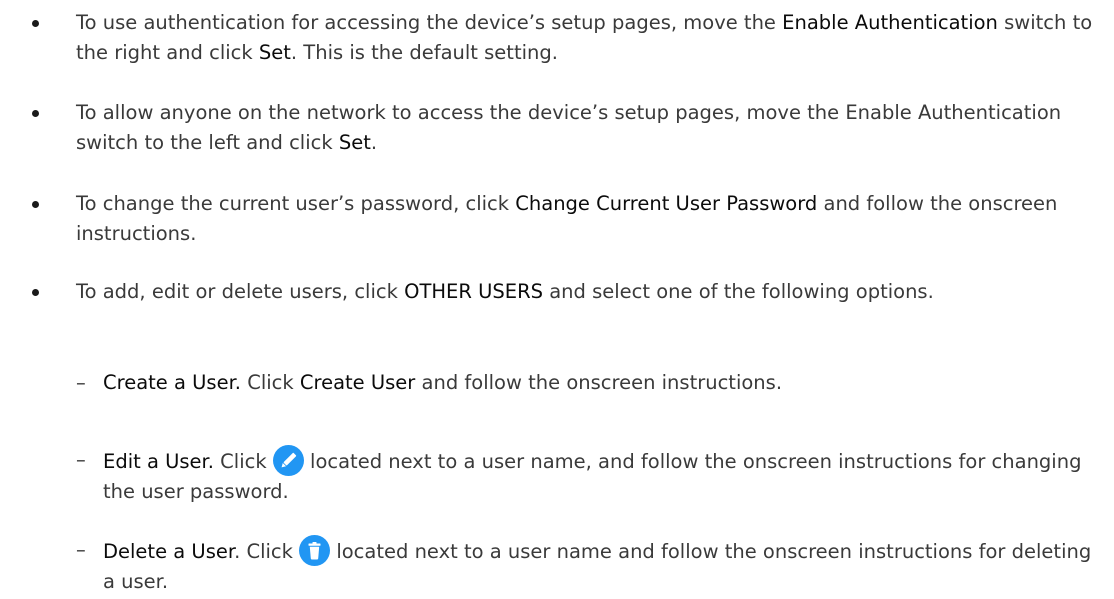 Image resolution: width=1114 pixels, height=599 pixels. What do you see at coordinates (315, 550) in the screenshot?
I see `trash-icon` at bounding box center [315, 550].